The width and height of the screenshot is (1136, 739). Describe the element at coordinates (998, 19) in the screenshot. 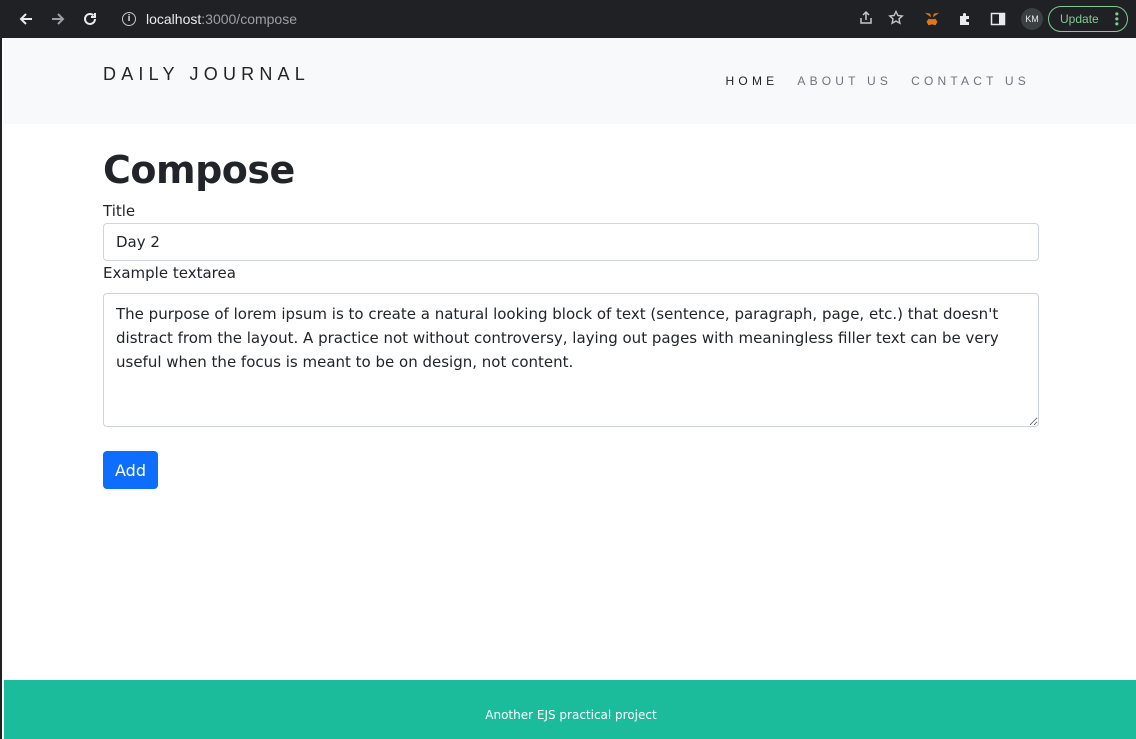

I see `side-panel-icon` at that location.